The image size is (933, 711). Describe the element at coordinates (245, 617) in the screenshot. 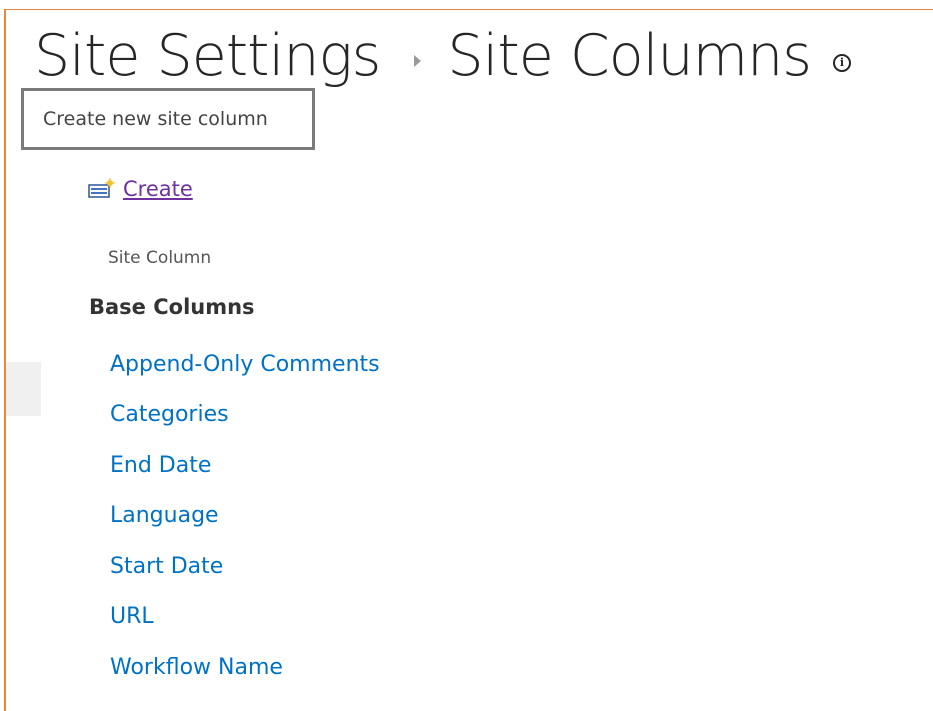

I see `list-item: URL` at that location.